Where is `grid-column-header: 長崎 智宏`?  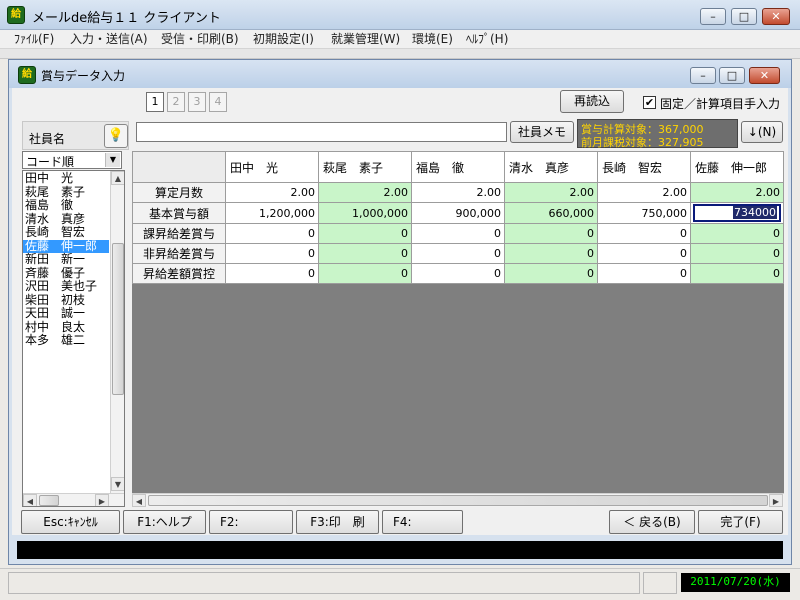 grid-column-header: 長崎 智宏 is located at coordinates (644, 167).